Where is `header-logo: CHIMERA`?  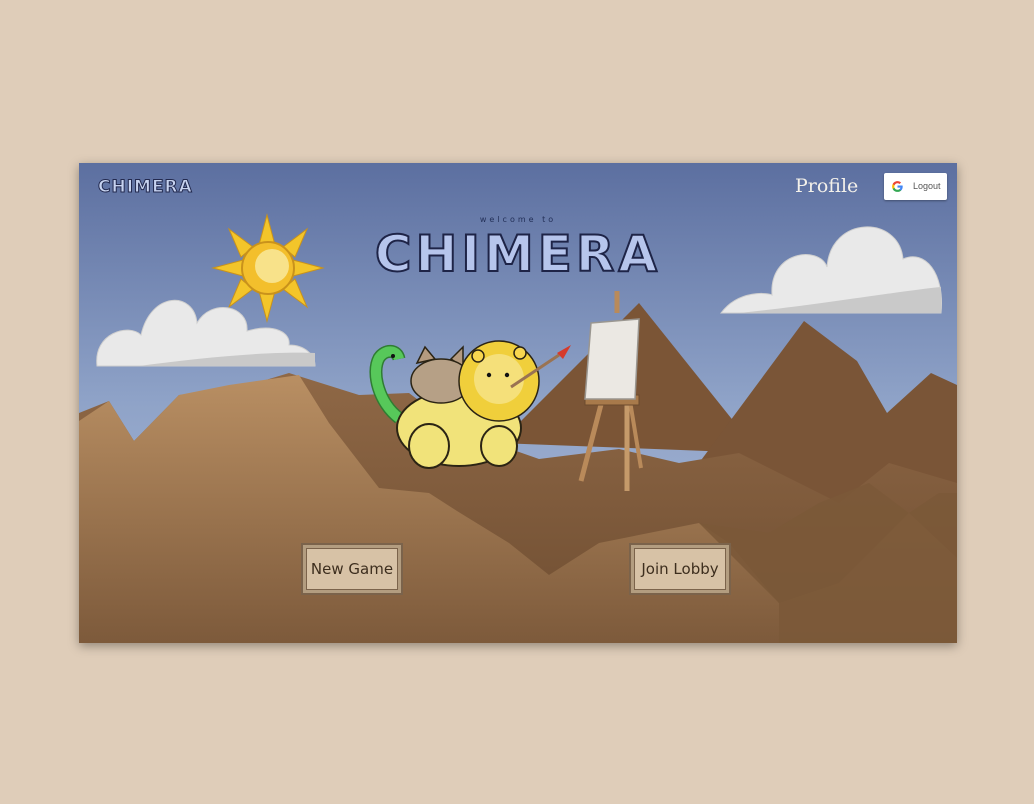
header-logo: CHIMERA is located at coordinates (145, 187).